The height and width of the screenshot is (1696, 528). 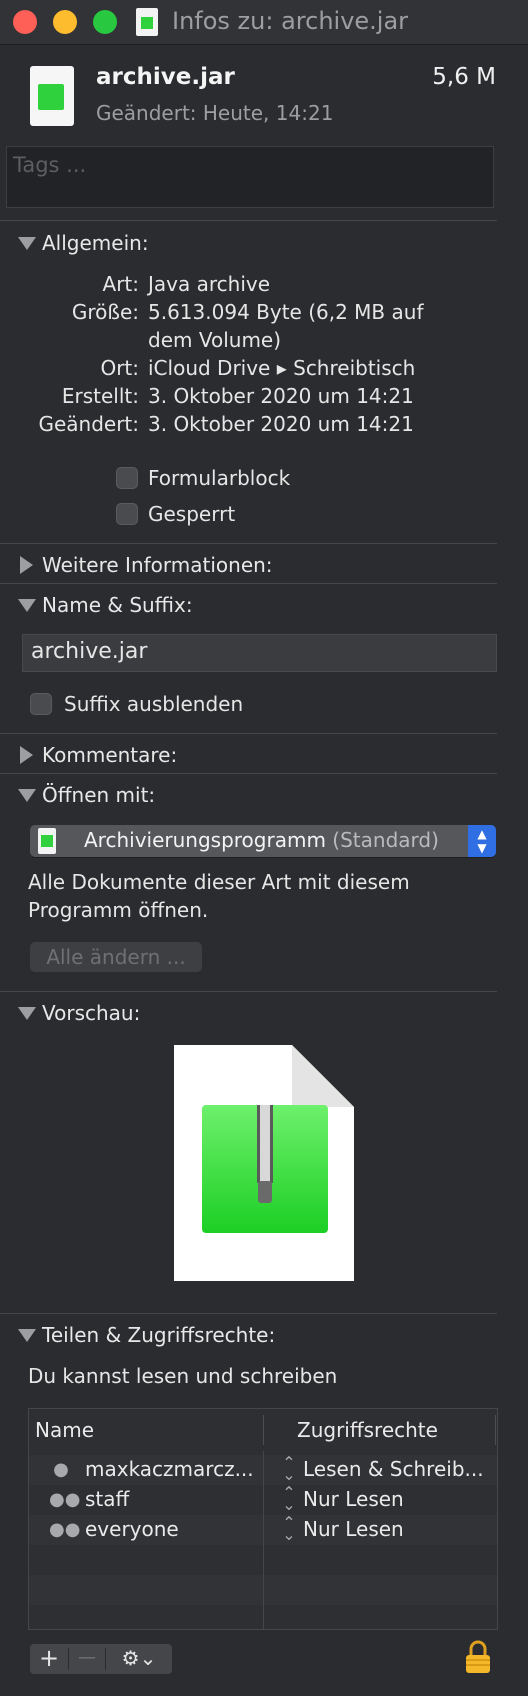 What do you see at coordinates (61, 1469) in the screenshot?
I see `user-icon: ●` at bounding box center [61, 1469].